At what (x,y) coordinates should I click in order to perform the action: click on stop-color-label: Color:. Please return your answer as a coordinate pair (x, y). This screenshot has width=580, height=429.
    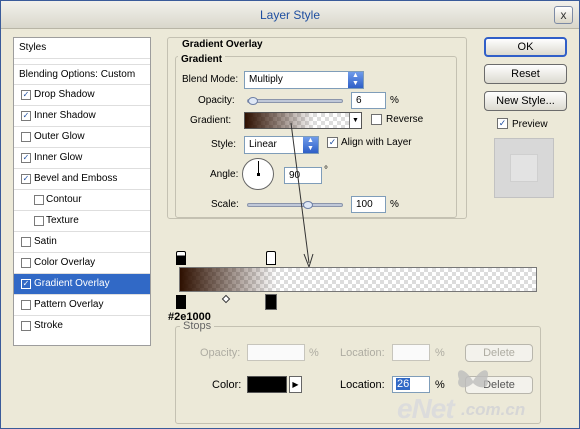
    Looking at the image, I should click on (227, 385).